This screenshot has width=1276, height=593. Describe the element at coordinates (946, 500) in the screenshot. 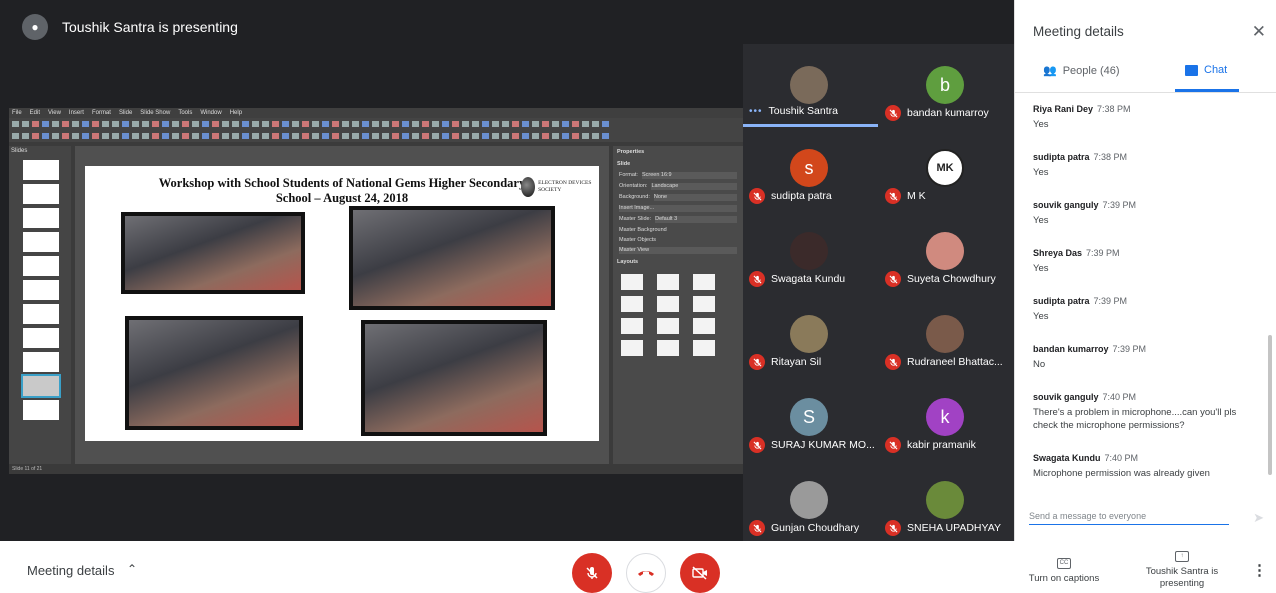

I see `participant-tile: SNEHA UPADHYAY` at that location.